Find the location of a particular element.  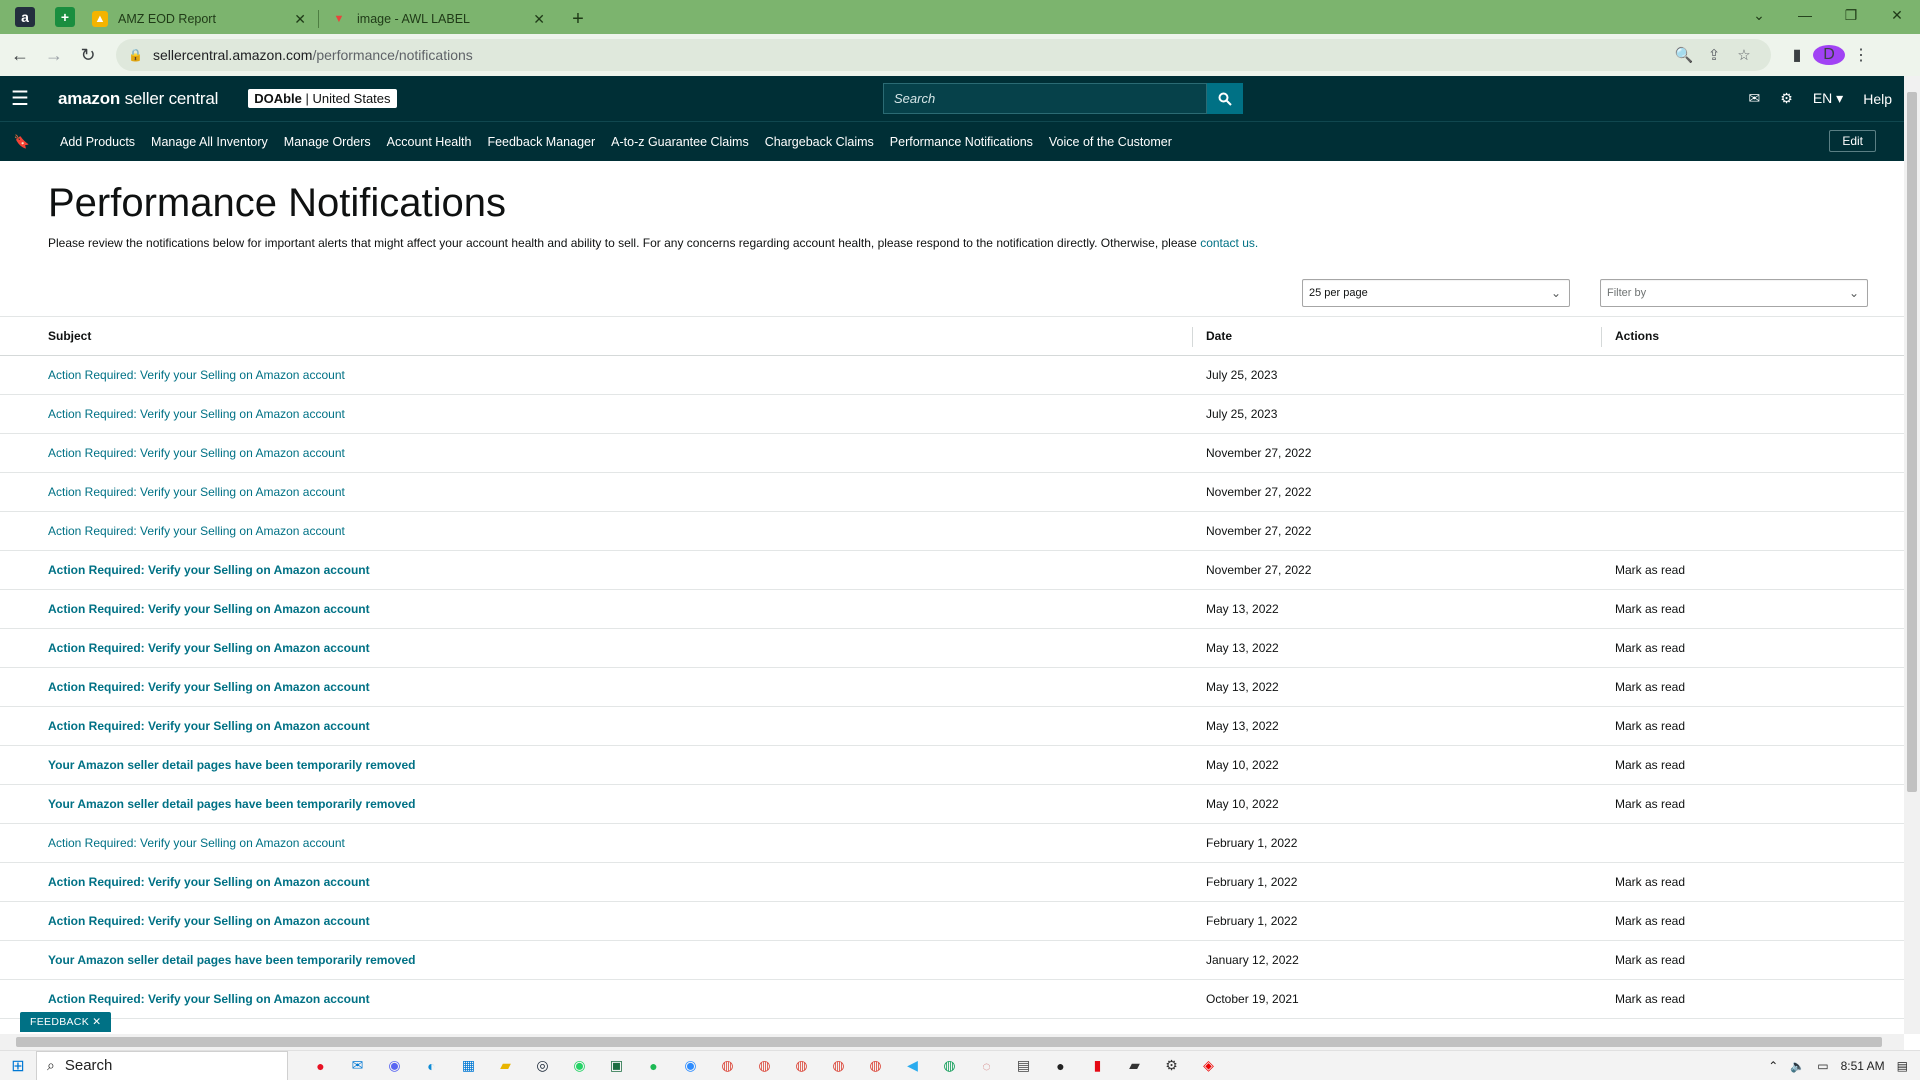

nav-voice-of-customer: Voice of the Customer is located at coordinates (1110, 142).